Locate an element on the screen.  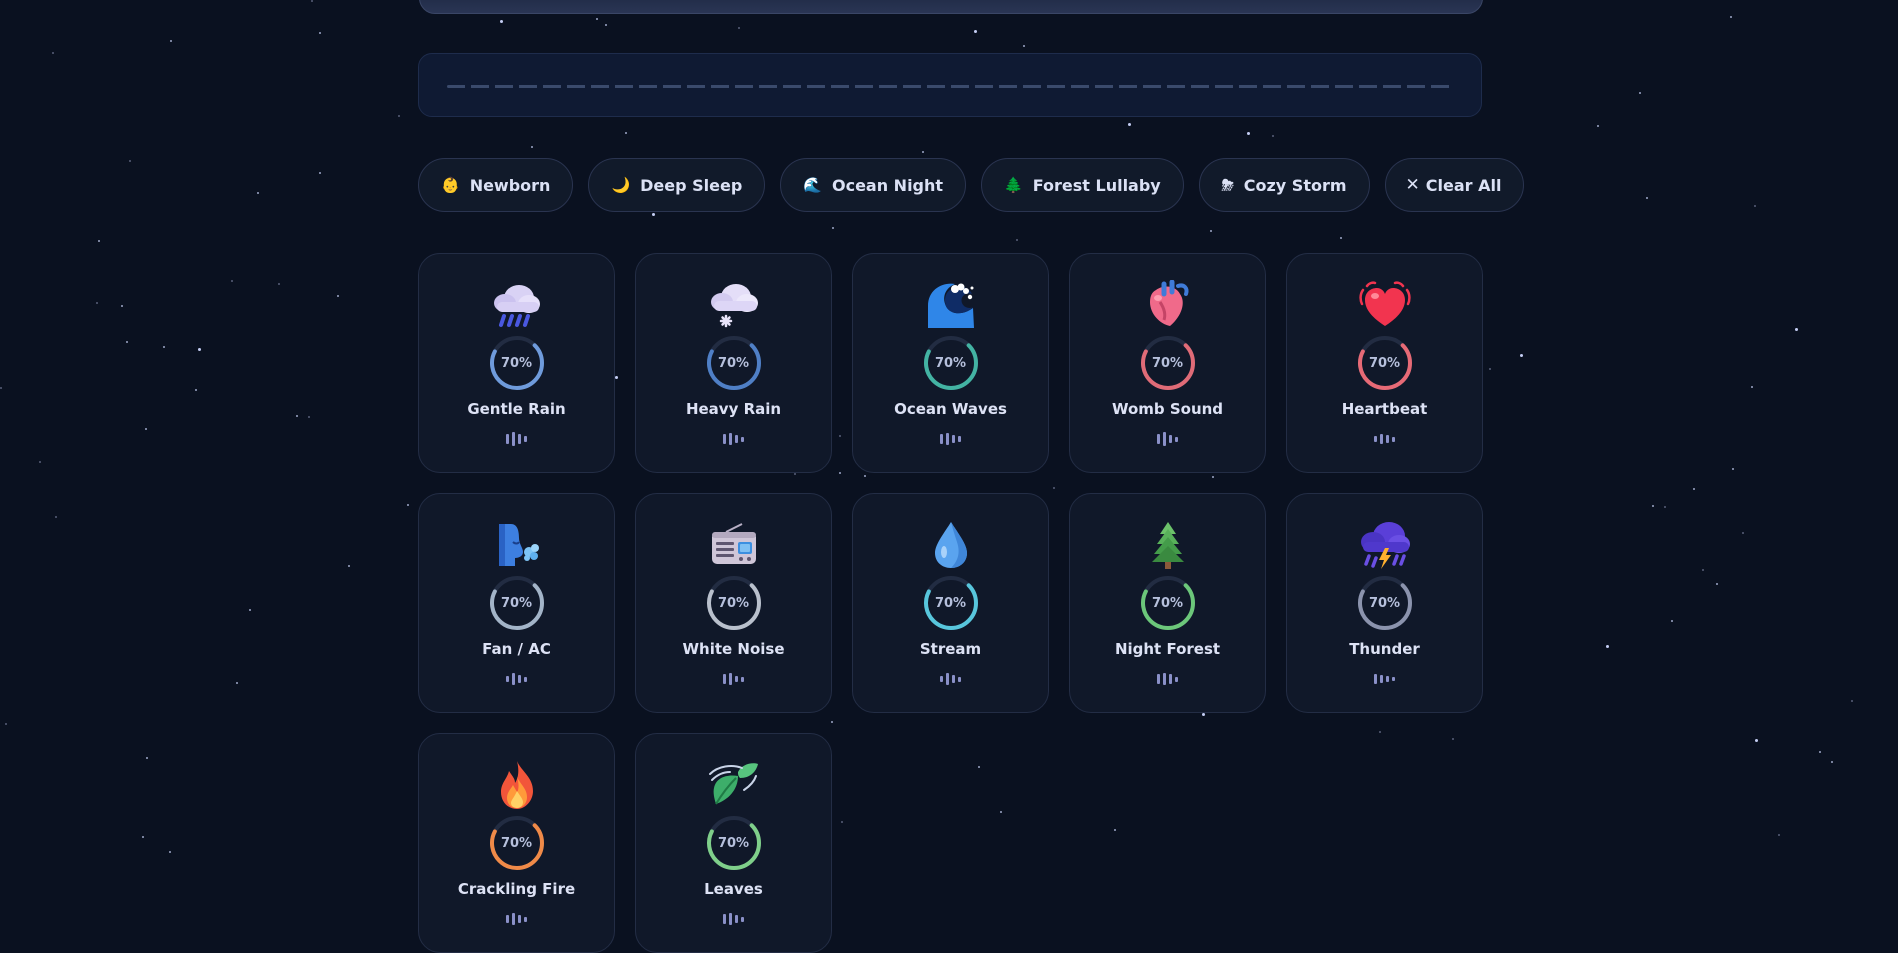
crescent-moon-icon: 🌙 is located at coordinates (621, 184).